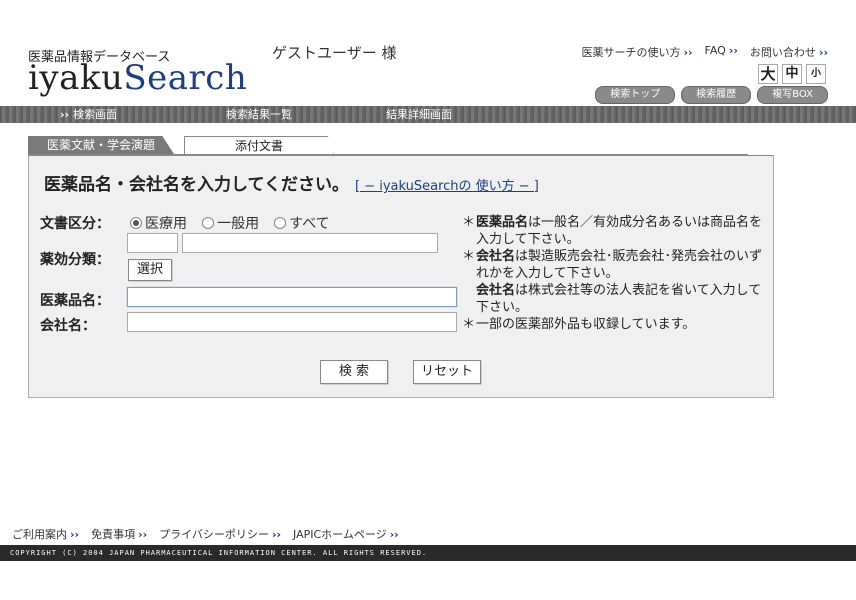 The width and height of the screenshot is (856, 600). I want to click on reset-button: リセット, so click(447, 372).